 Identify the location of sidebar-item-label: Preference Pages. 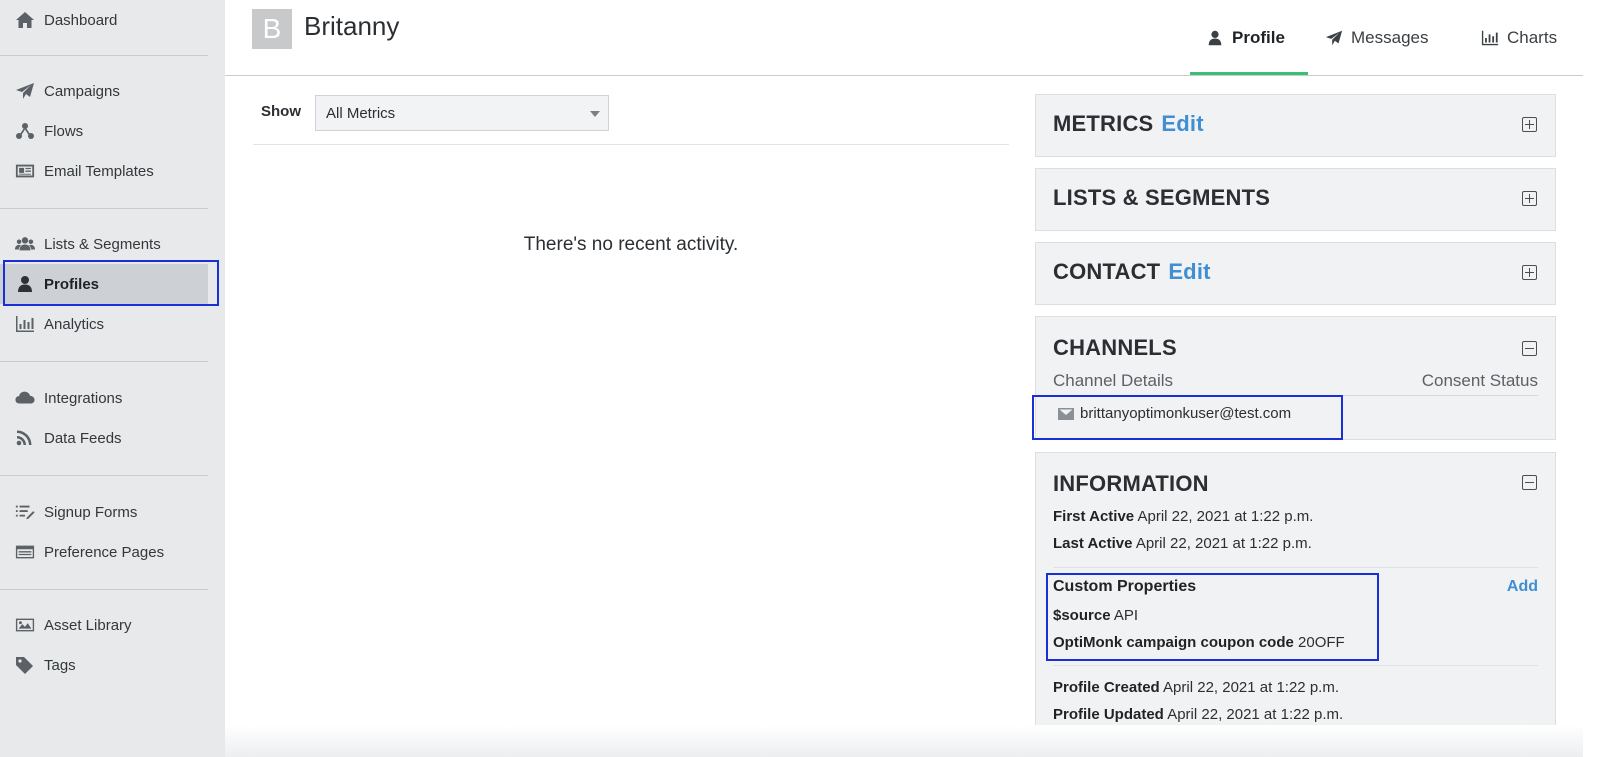
(104, 552).